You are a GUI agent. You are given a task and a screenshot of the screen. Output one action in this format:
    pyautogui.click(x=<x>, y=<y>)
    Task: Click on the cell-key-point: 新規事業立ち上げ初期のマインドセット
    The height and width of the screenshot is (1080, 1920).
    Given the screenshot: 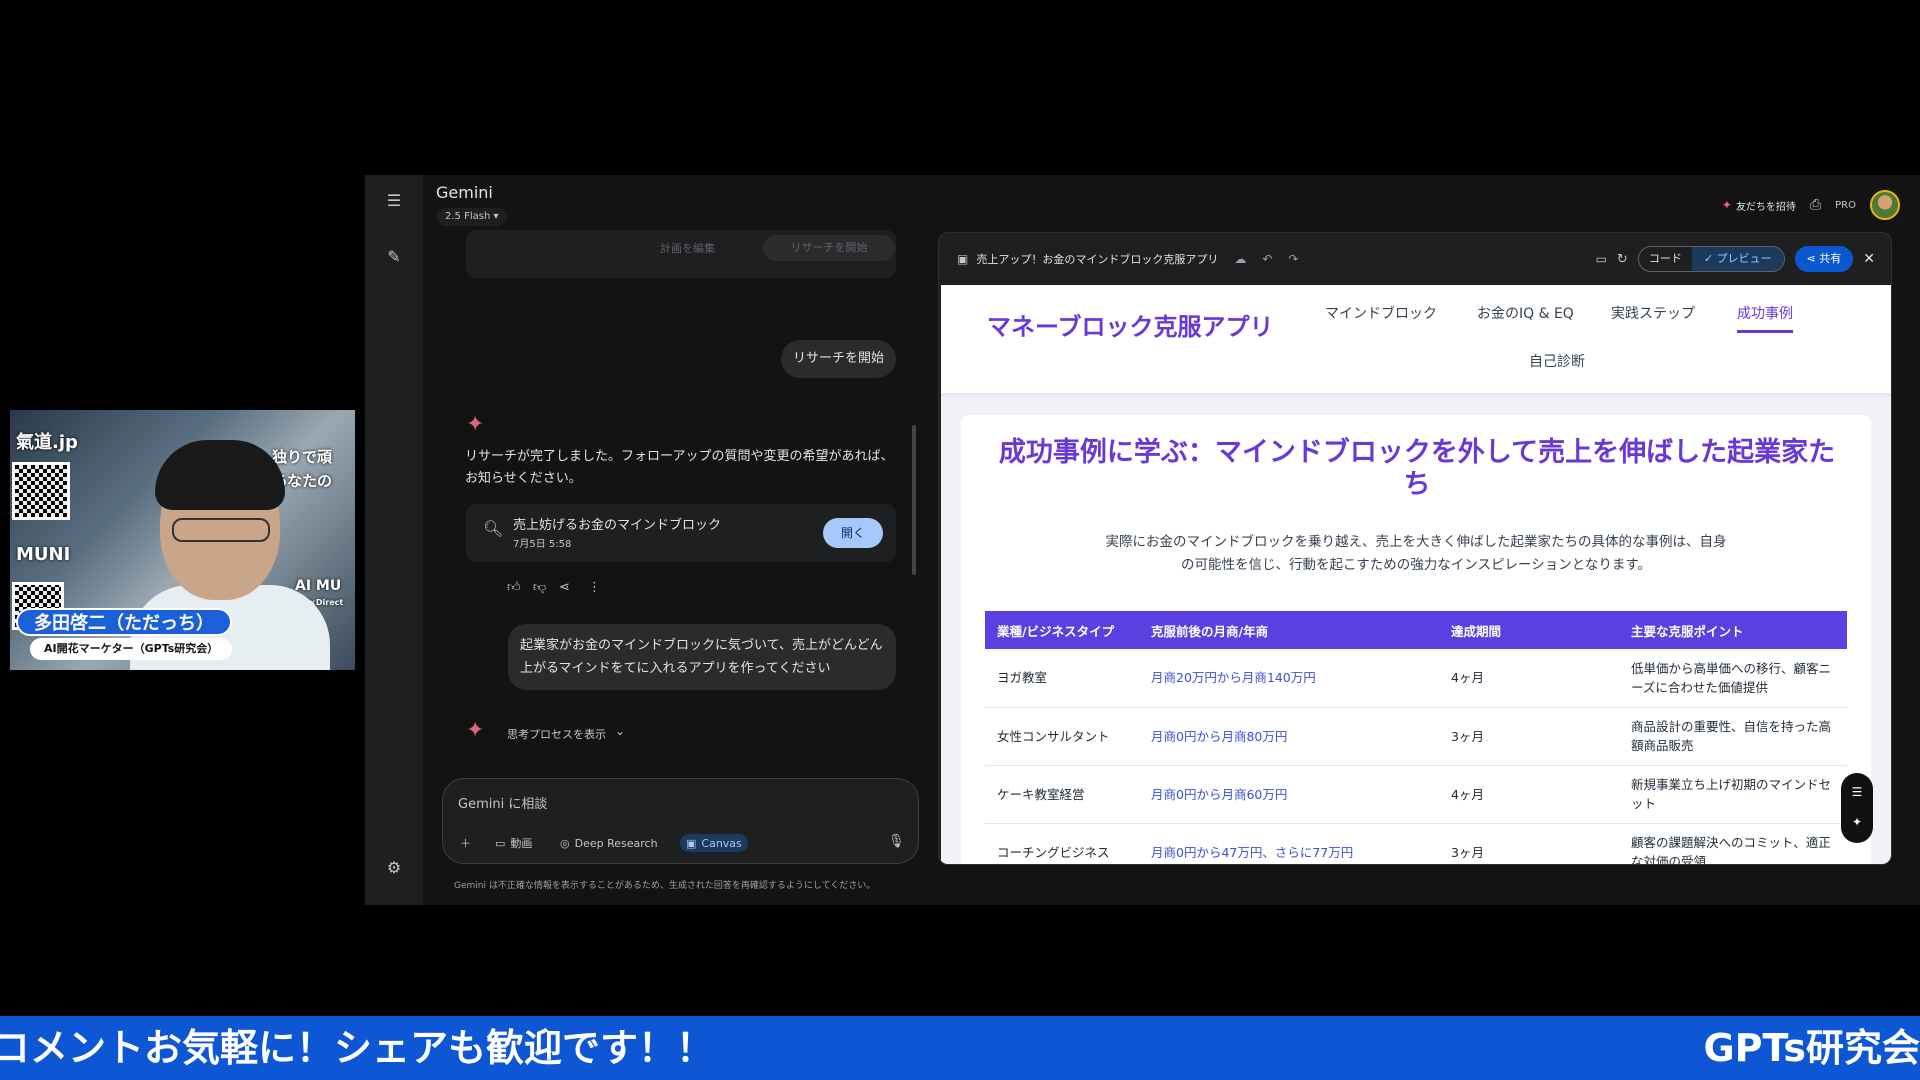 What is the action you would take?
    pyautogui.click(x=1733, y=794)
    